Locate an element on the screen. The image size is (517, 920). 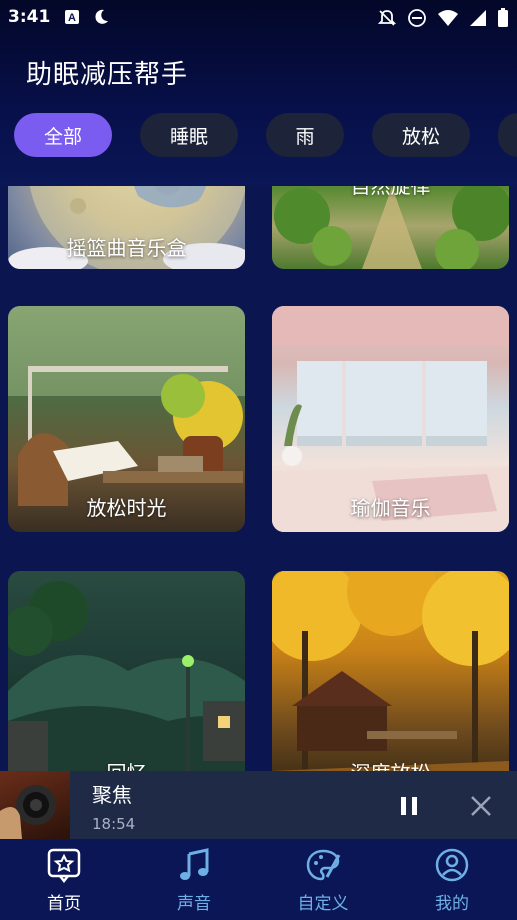
bottom-nav: 首页 声音 自定义 我的 is located at coordinates (258, 879).